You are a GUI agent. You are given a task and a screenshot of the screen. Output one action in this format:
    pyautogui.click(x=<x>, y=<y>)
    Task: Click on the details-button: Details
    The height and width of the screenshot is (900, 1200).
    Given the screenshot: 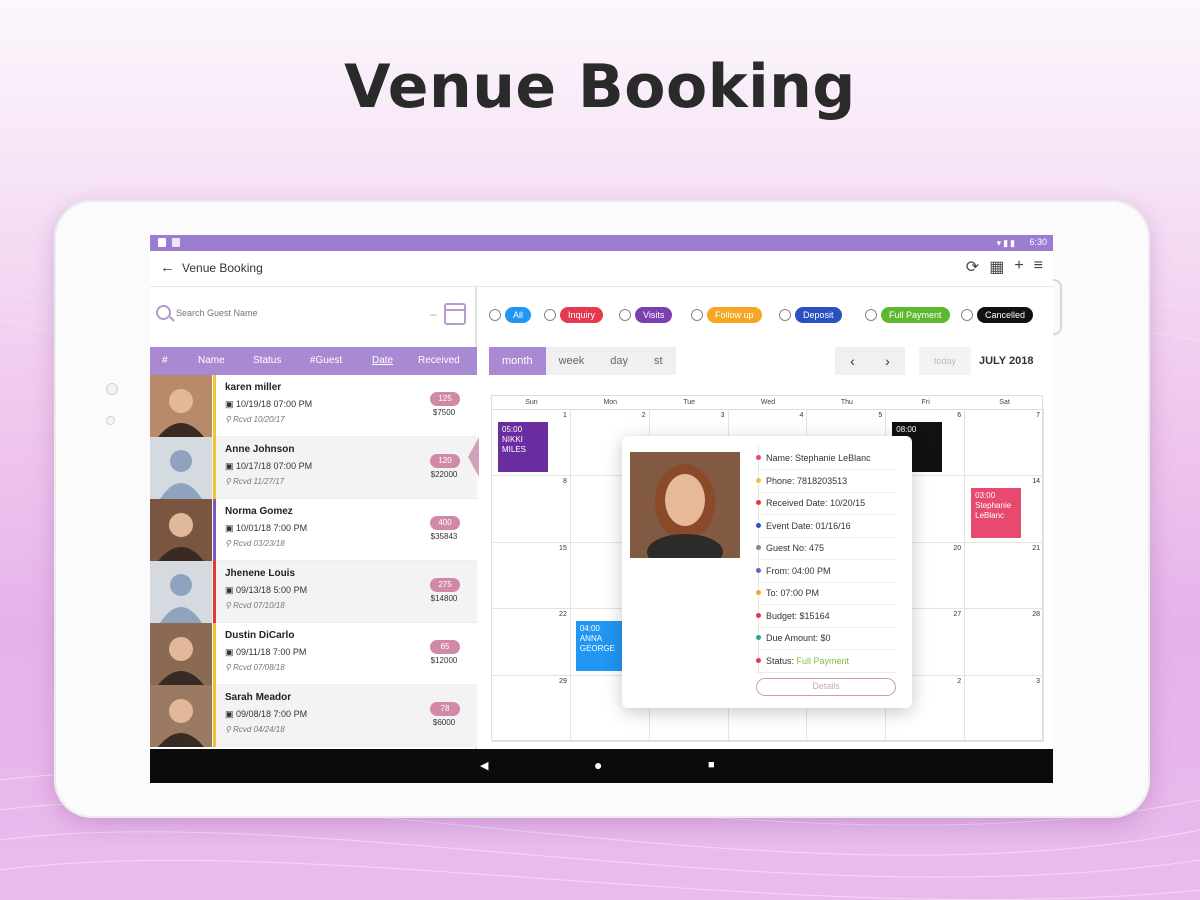 What is the action you would take?
    pyautogui.click(x=826, y=687)
    